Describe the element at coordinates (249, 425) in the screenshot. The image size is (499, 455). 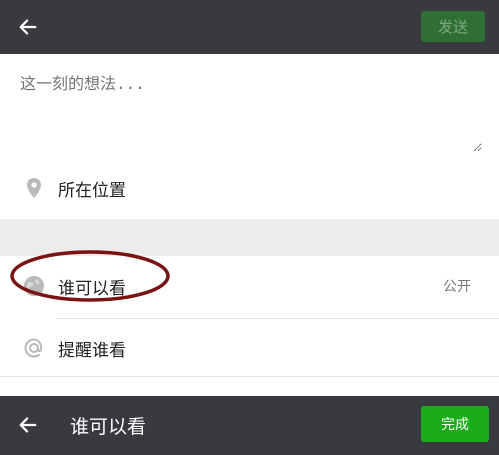
I see `bottom-bar: 谁可以看 完成` at that location.